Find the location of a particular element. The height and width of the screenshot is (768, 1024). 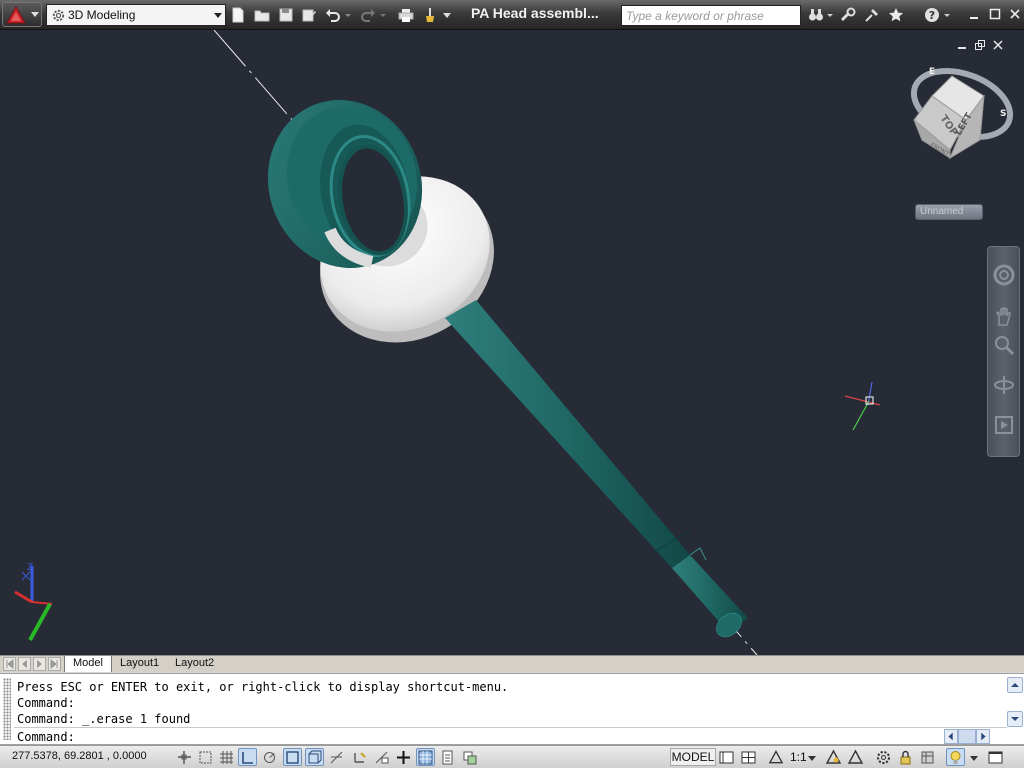

infer-constraints-icon is located at coordinates (184, 757).